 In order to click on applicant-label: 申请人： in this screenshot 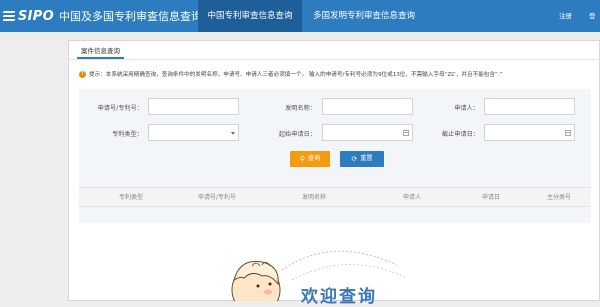, I will do `click(466, 108)`.